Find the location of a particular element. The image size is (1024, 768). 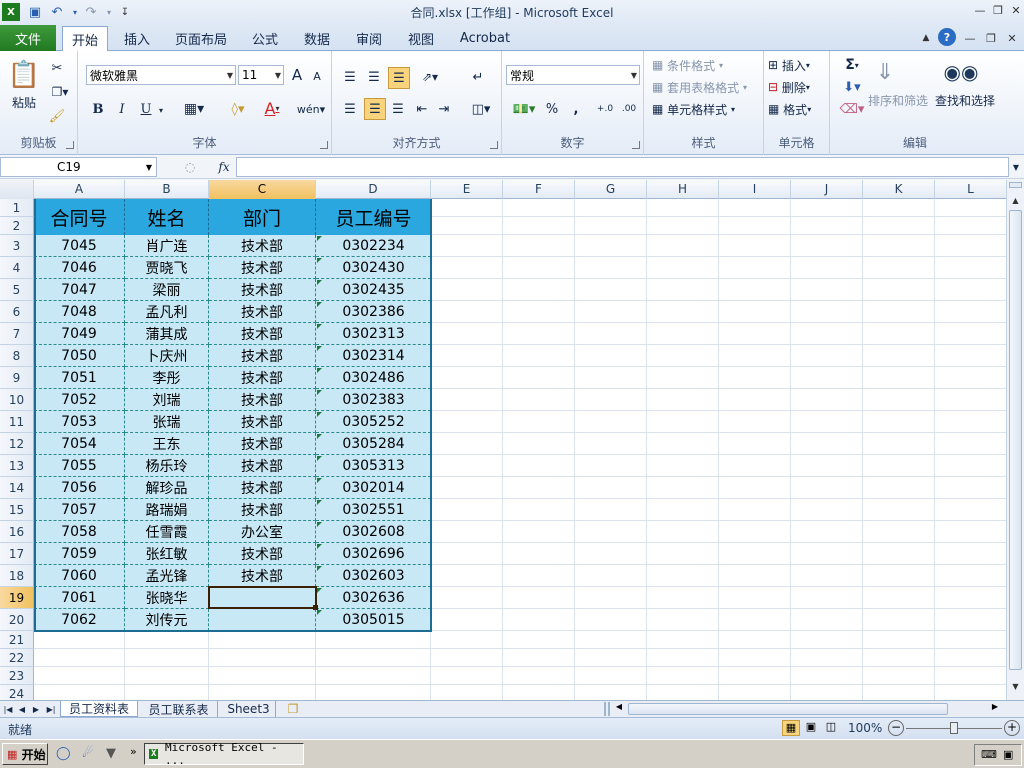

row-header-7: 7 is located at coordinates (17, 334).